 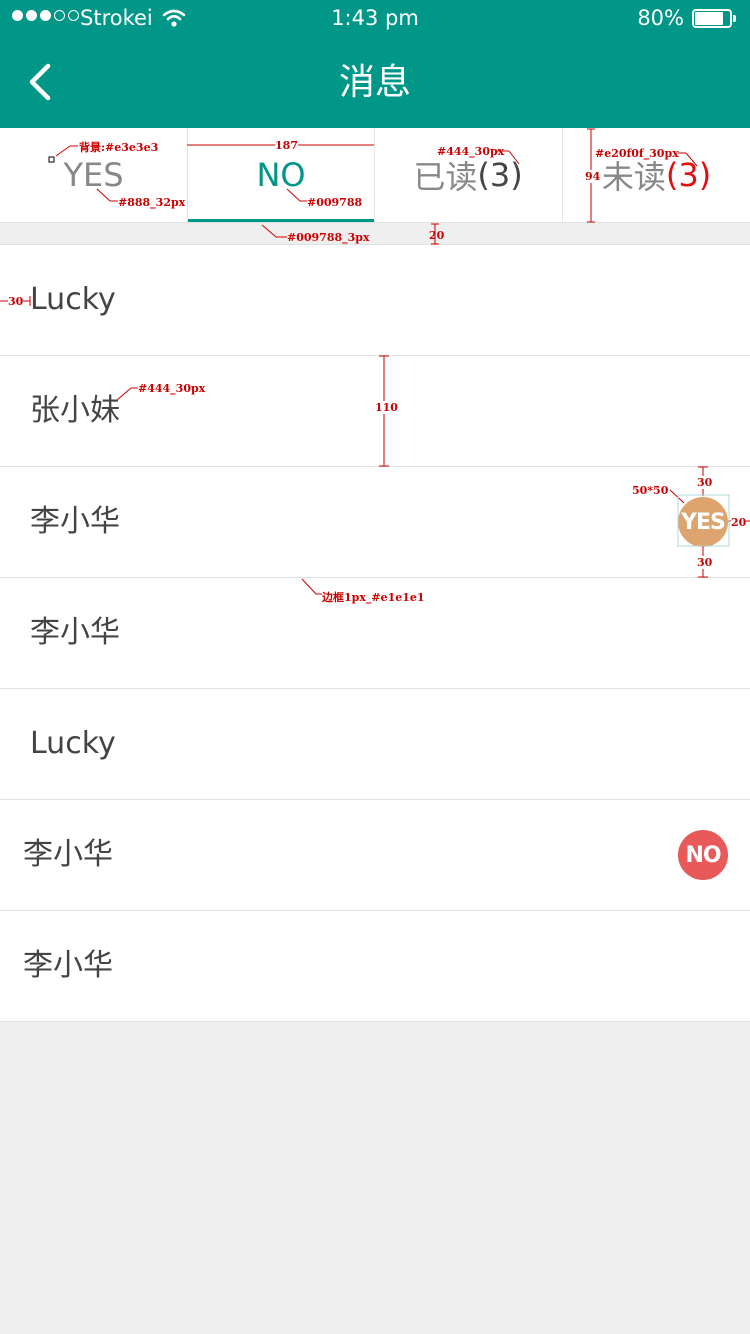 What do you see at coordinates (705, 562) in the screenshot?
I see `annotation-badge-bottom: 30` at bounding box center [705, 562].